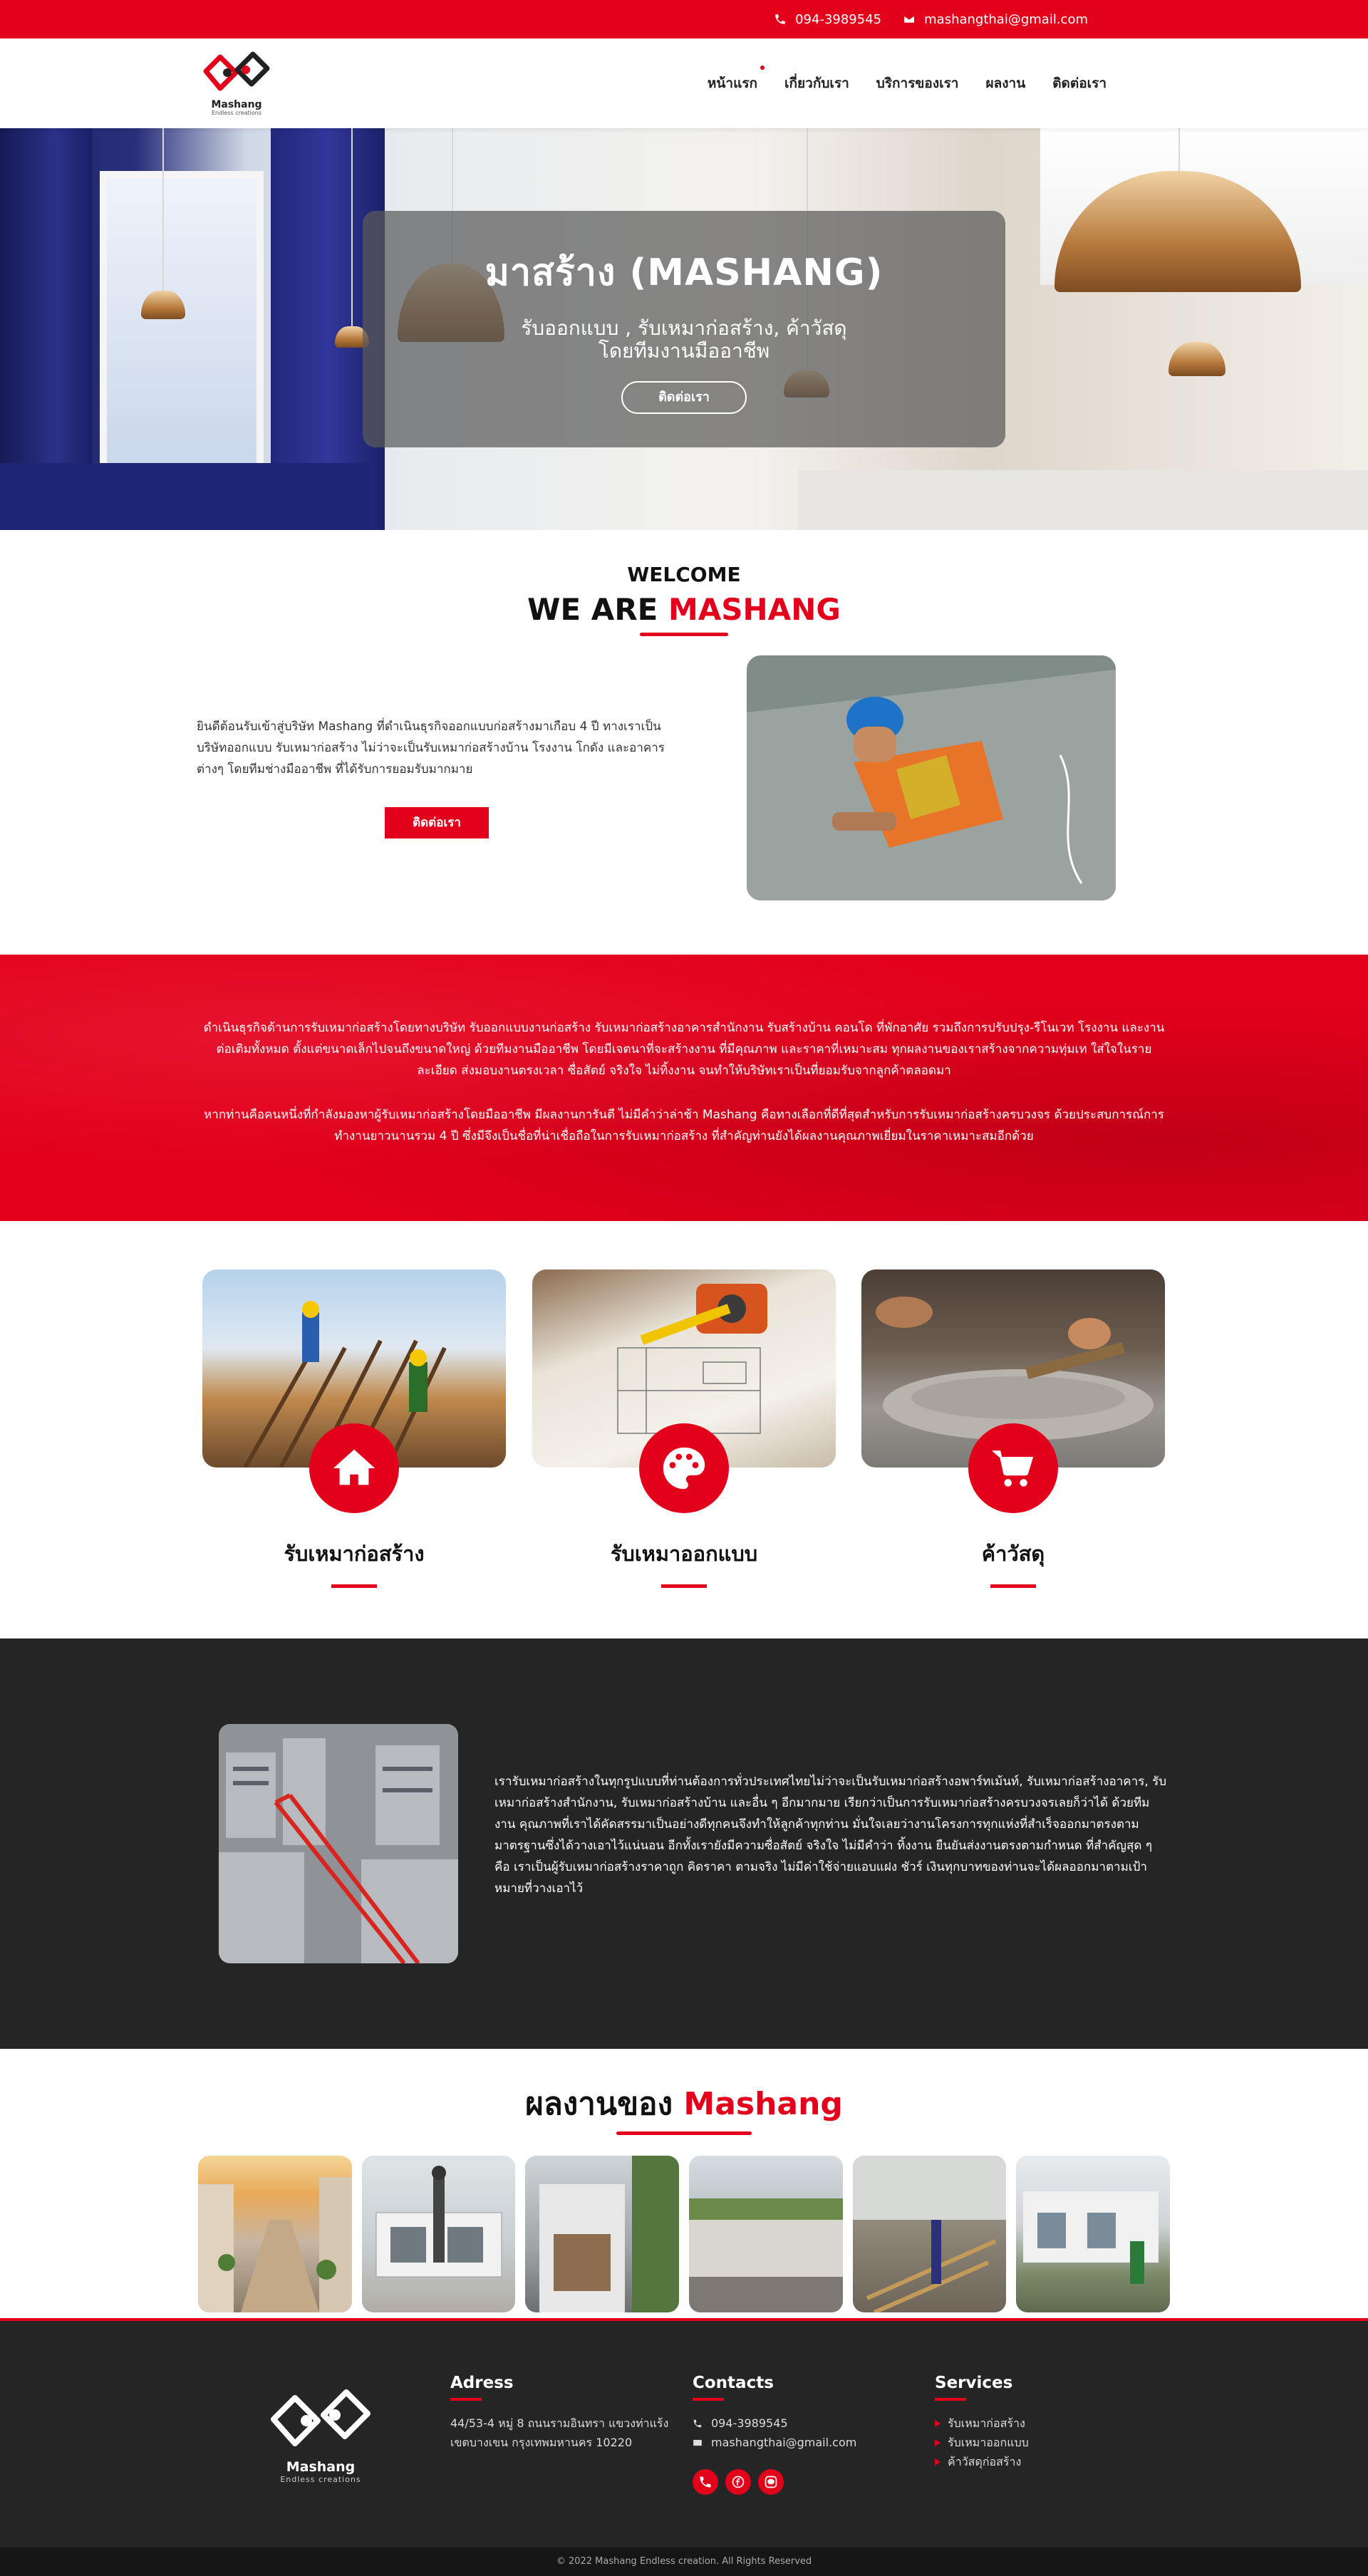 The height and width of the screenshot is (2576, 1368). Describe the element at coordinates (684, 634) in the screenshot. I see `welcome-underline` at that location.